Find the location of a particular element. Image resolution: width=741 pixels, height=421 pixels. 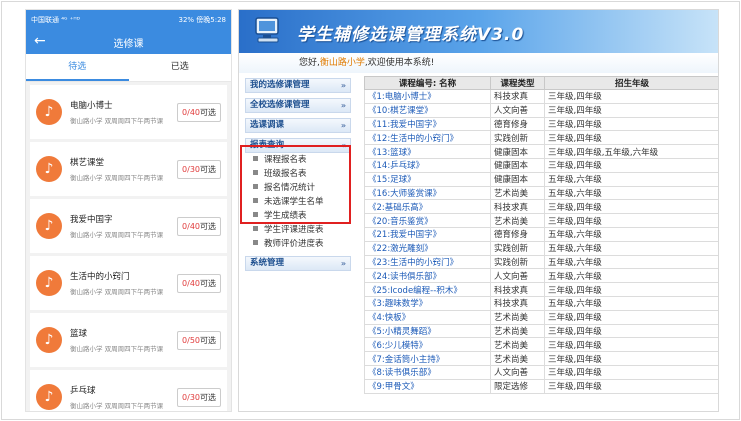

course-link: 《16:大师鉴赏课》 is located at coordinates (427, 193).